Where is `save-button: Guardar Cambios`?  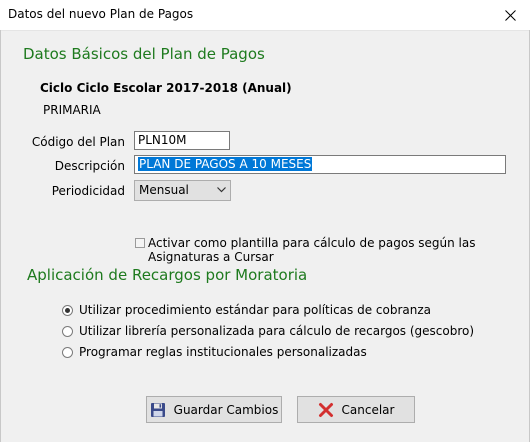 save-button: Guardar Cambios is located at coordinates (214, 409).